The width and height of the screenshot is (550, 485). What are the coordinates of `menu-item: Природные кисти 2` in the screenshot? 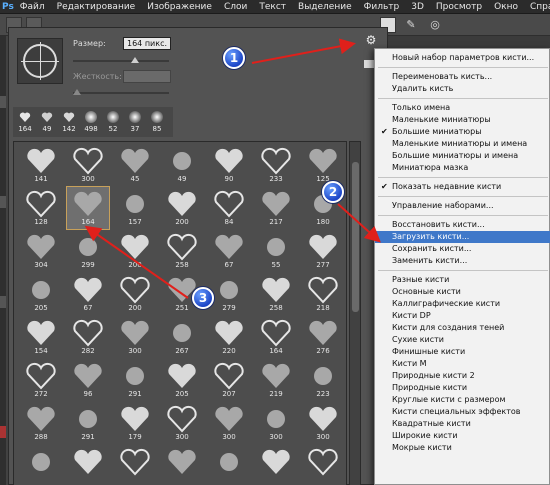 It's located at (462, 376).